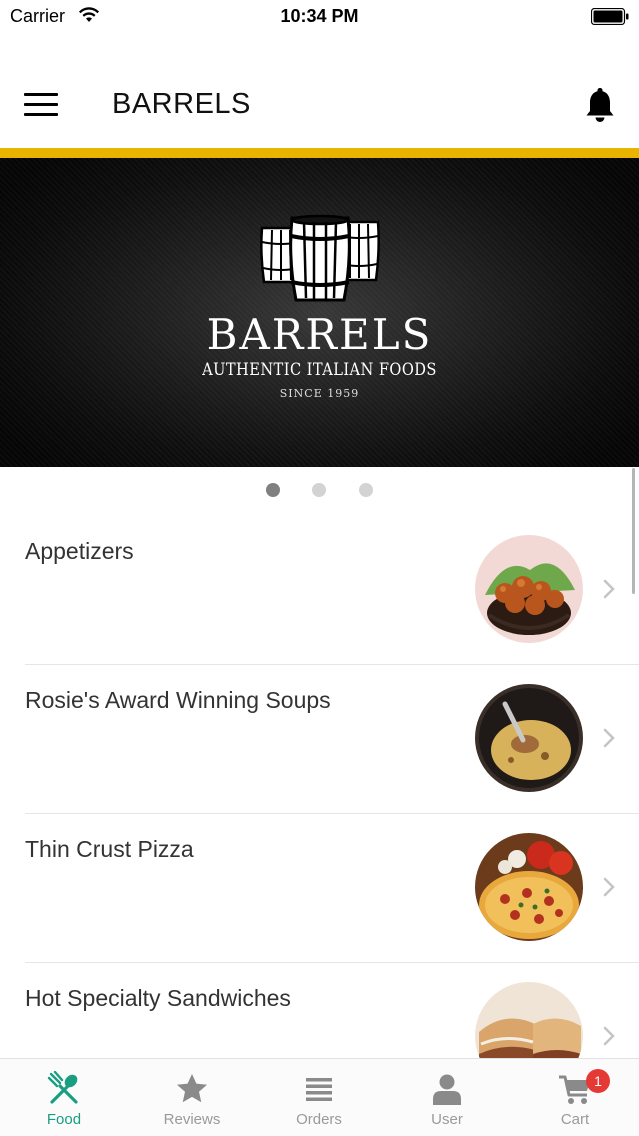  I want to click on category-name: Appetizers, so click(79, 551).